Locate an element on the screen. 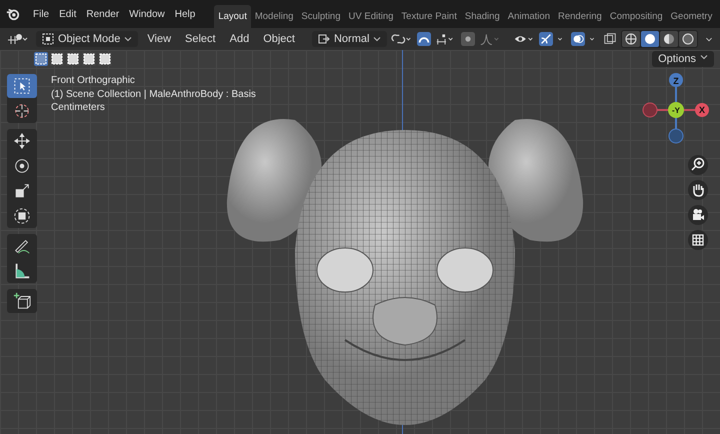  workspace-tab: Shading is located at coordinates (482, 16).